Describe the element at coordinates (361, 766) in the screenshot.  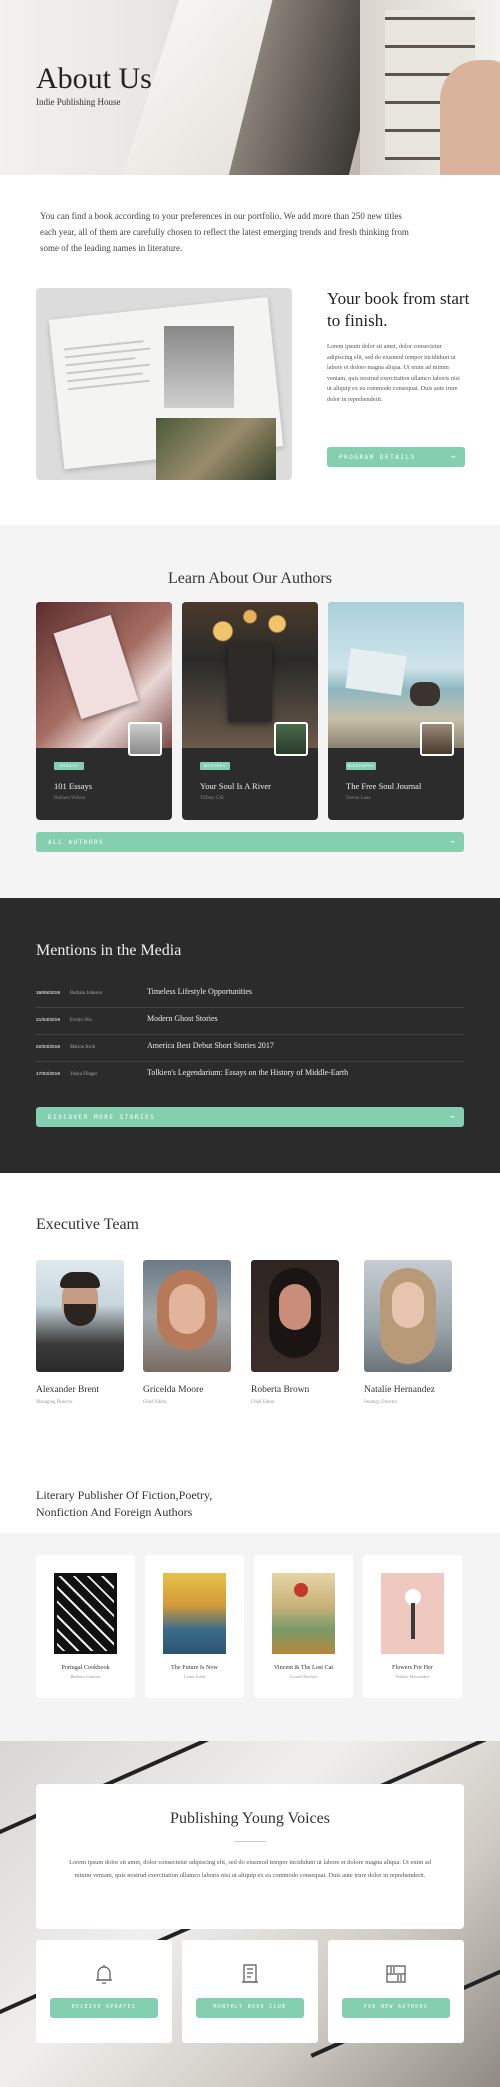
I see `genre-badge: BIOGRAPHY` at that location.